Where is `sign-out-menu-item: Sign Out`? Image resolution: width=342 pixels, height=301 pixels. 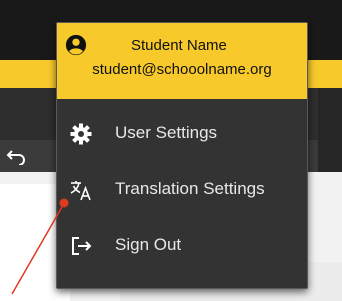
sign-out-menu-item: Sign Out is located at coordinates (182, 246).